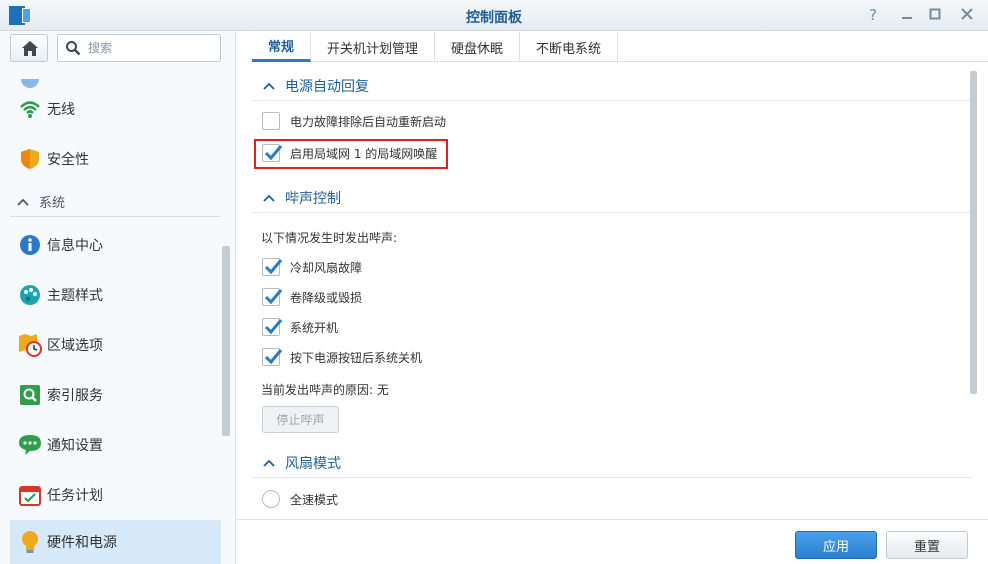  Describe the element at coordinates (30, 445) in the screenshot. I see `chat-icon` at that location.